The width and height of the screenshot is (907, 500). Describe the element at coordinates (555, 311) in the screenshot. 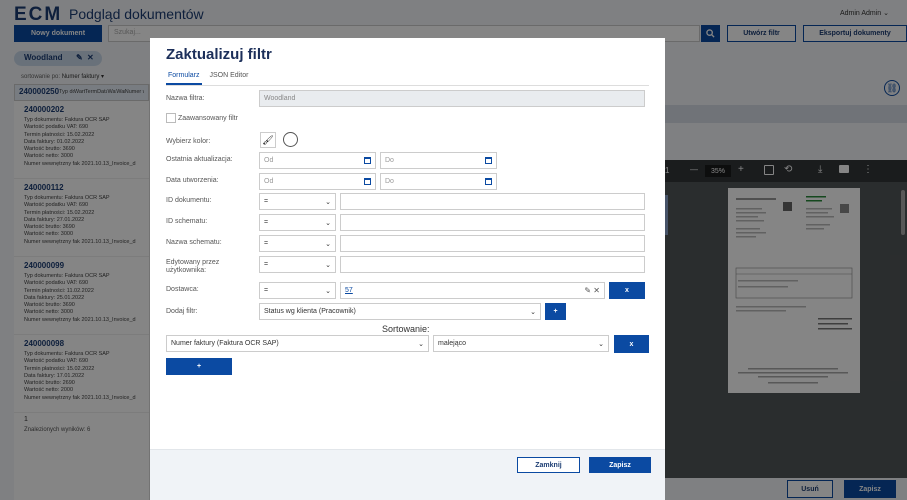

I see `add-filter-button: +` at that location.